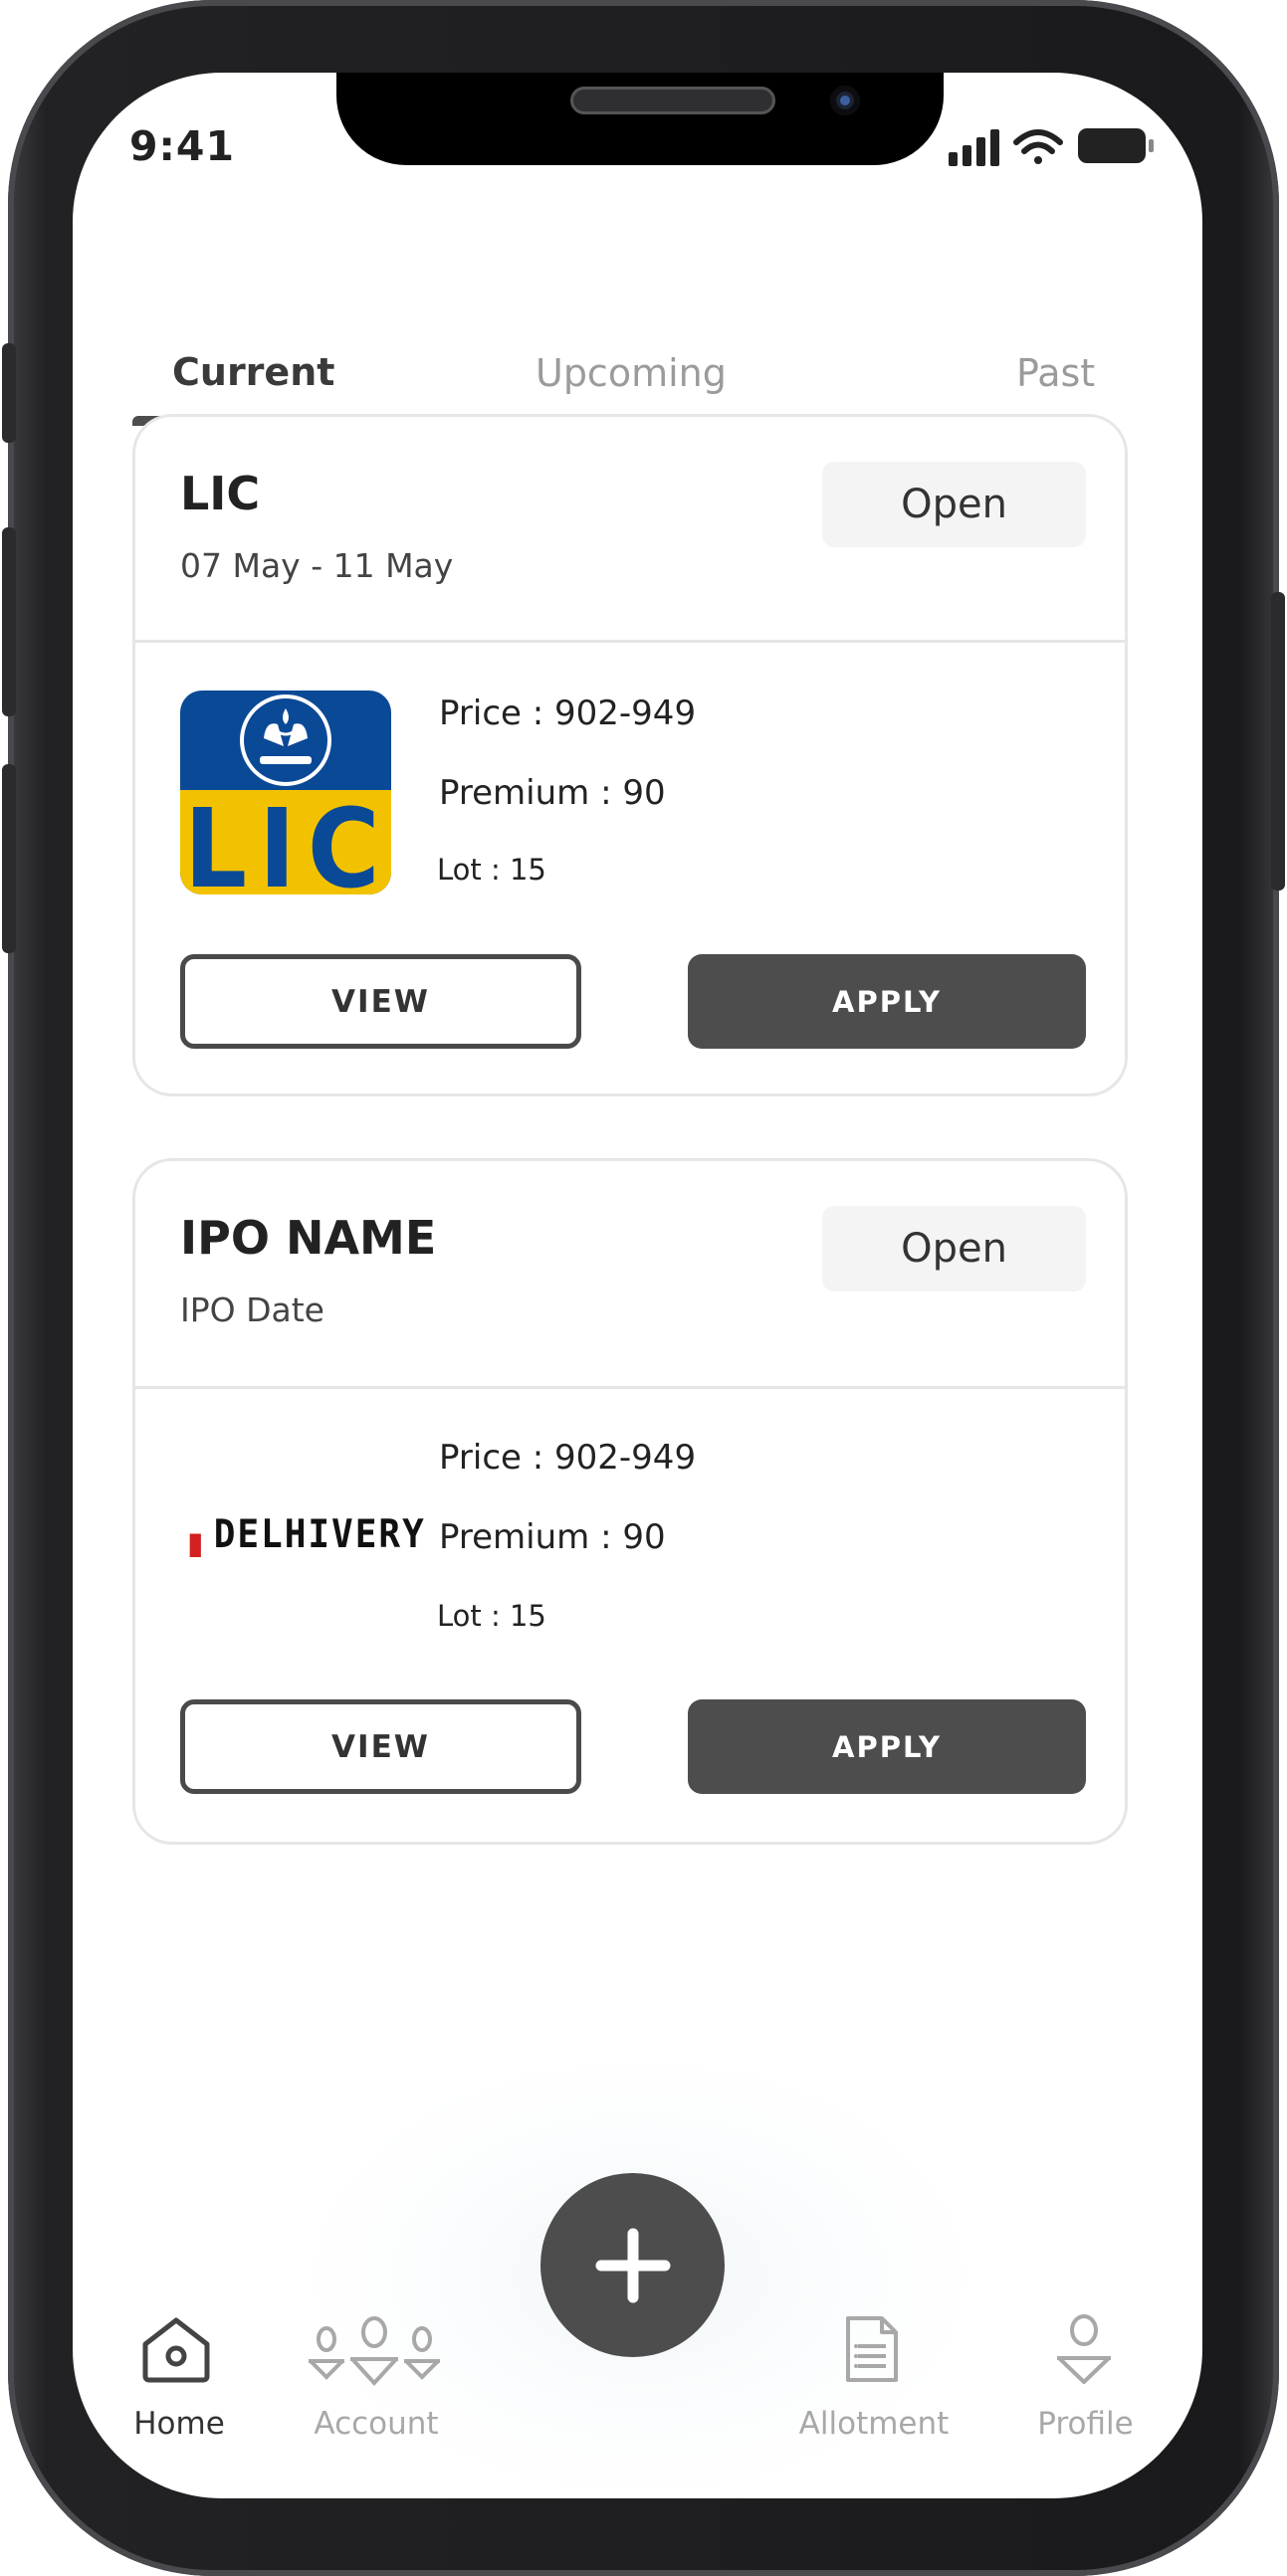 This screenshot has height=2576, width=1287. I want to click on nav-home-label: Home, so click(179, 2424).